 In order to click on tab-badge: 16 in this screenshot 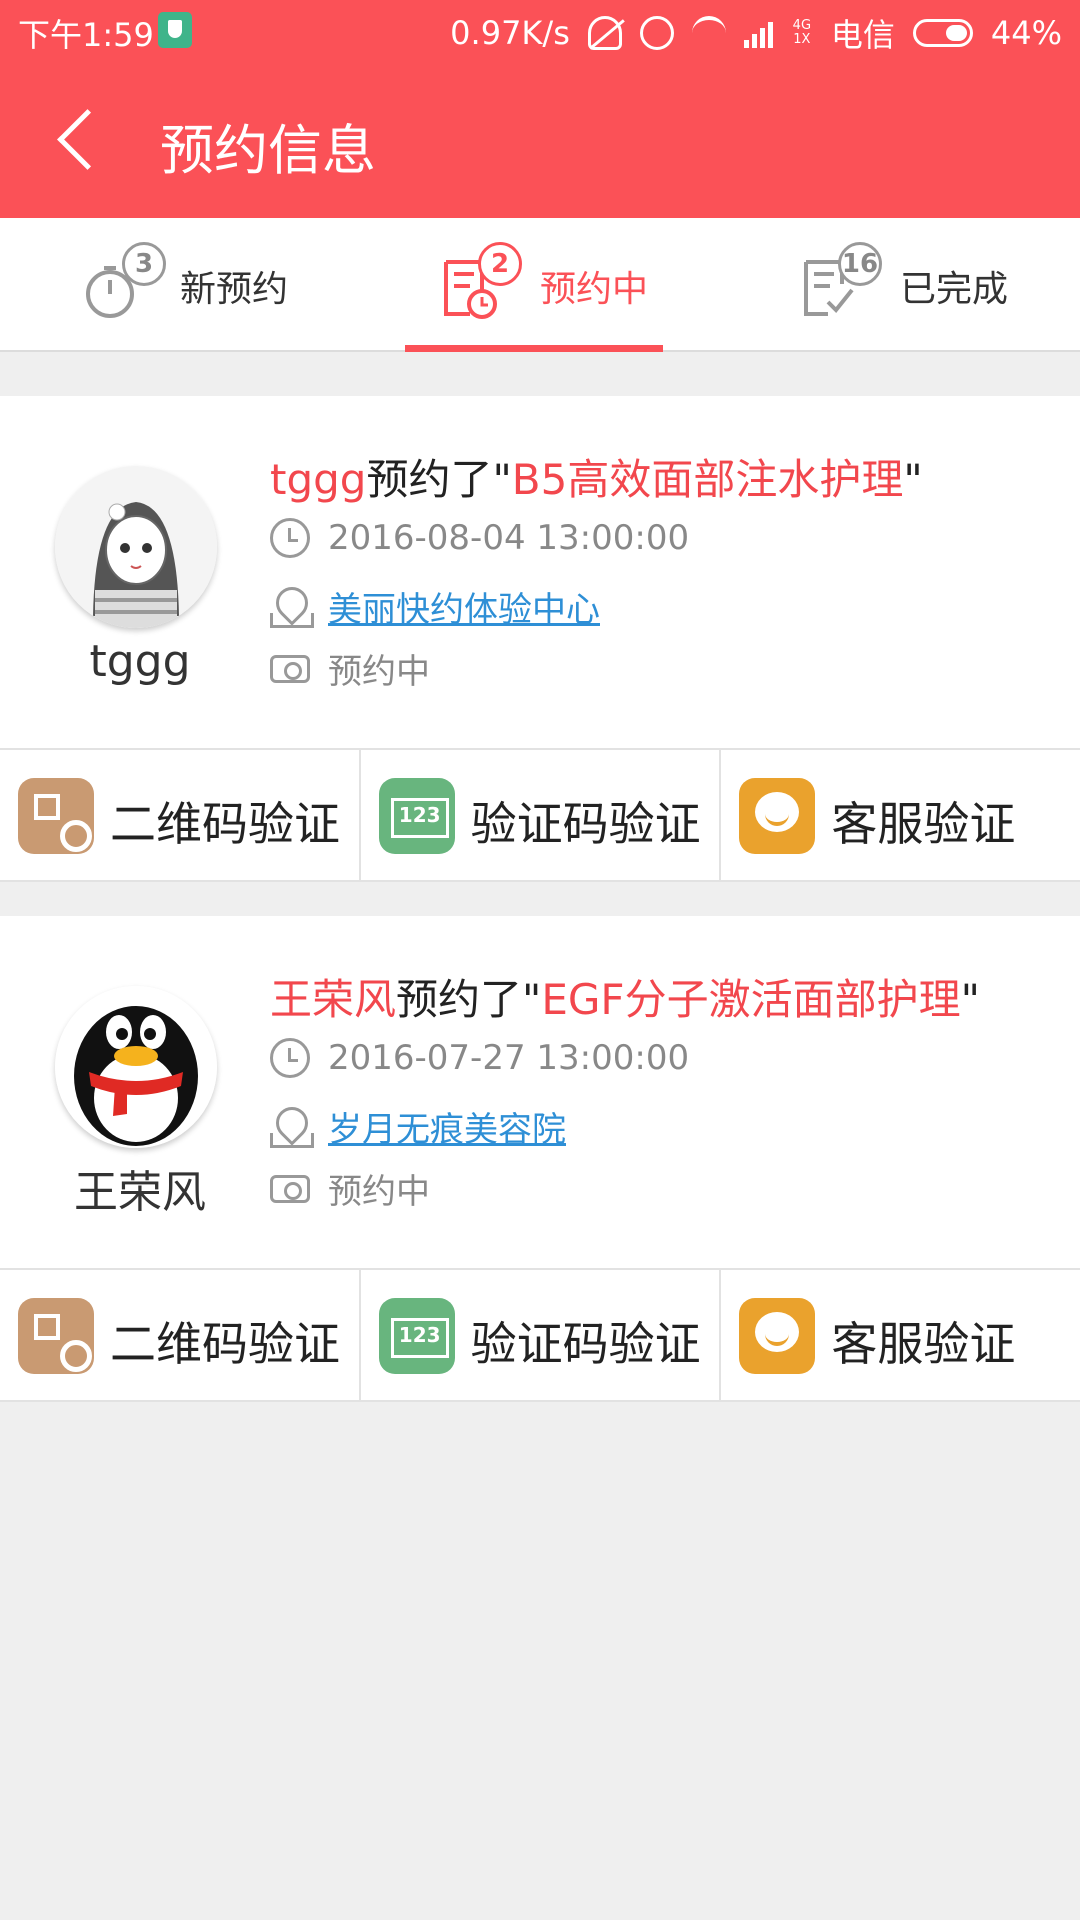, I will do `click(860, 264)`.